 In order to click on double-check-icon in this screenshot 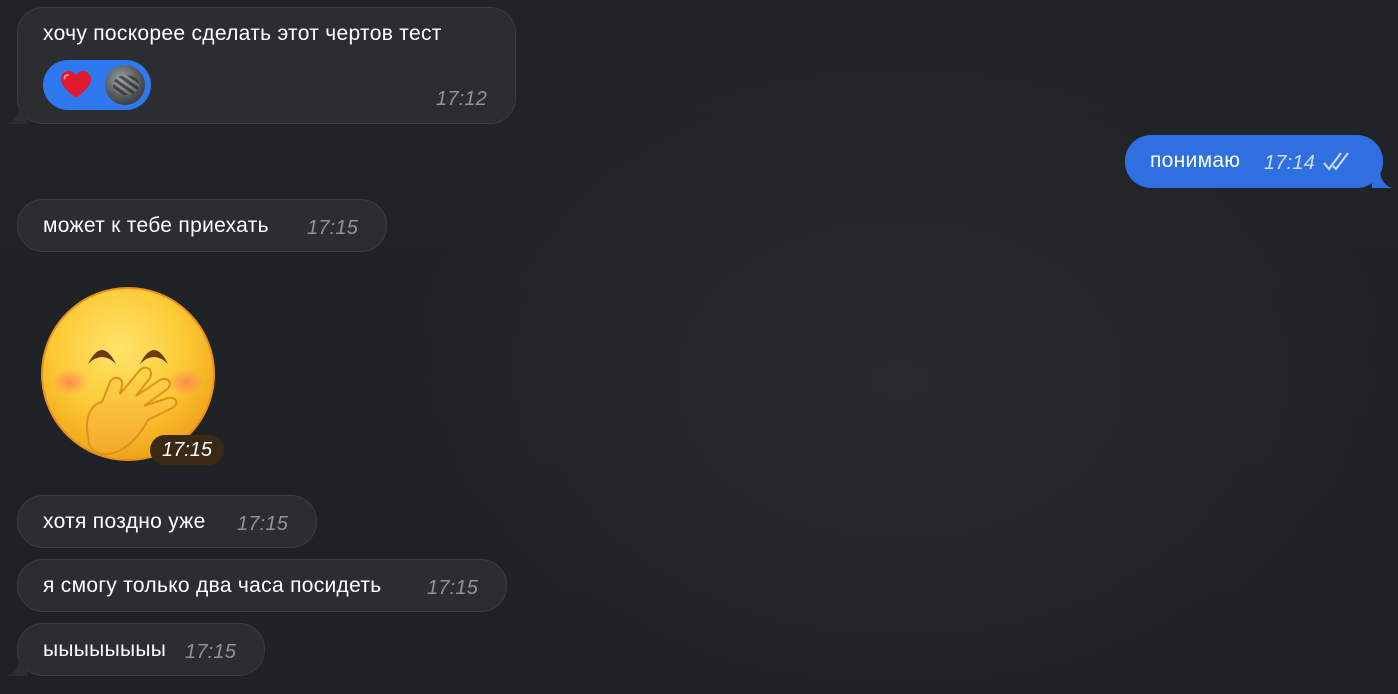, I will do `click(1336, 161)`.